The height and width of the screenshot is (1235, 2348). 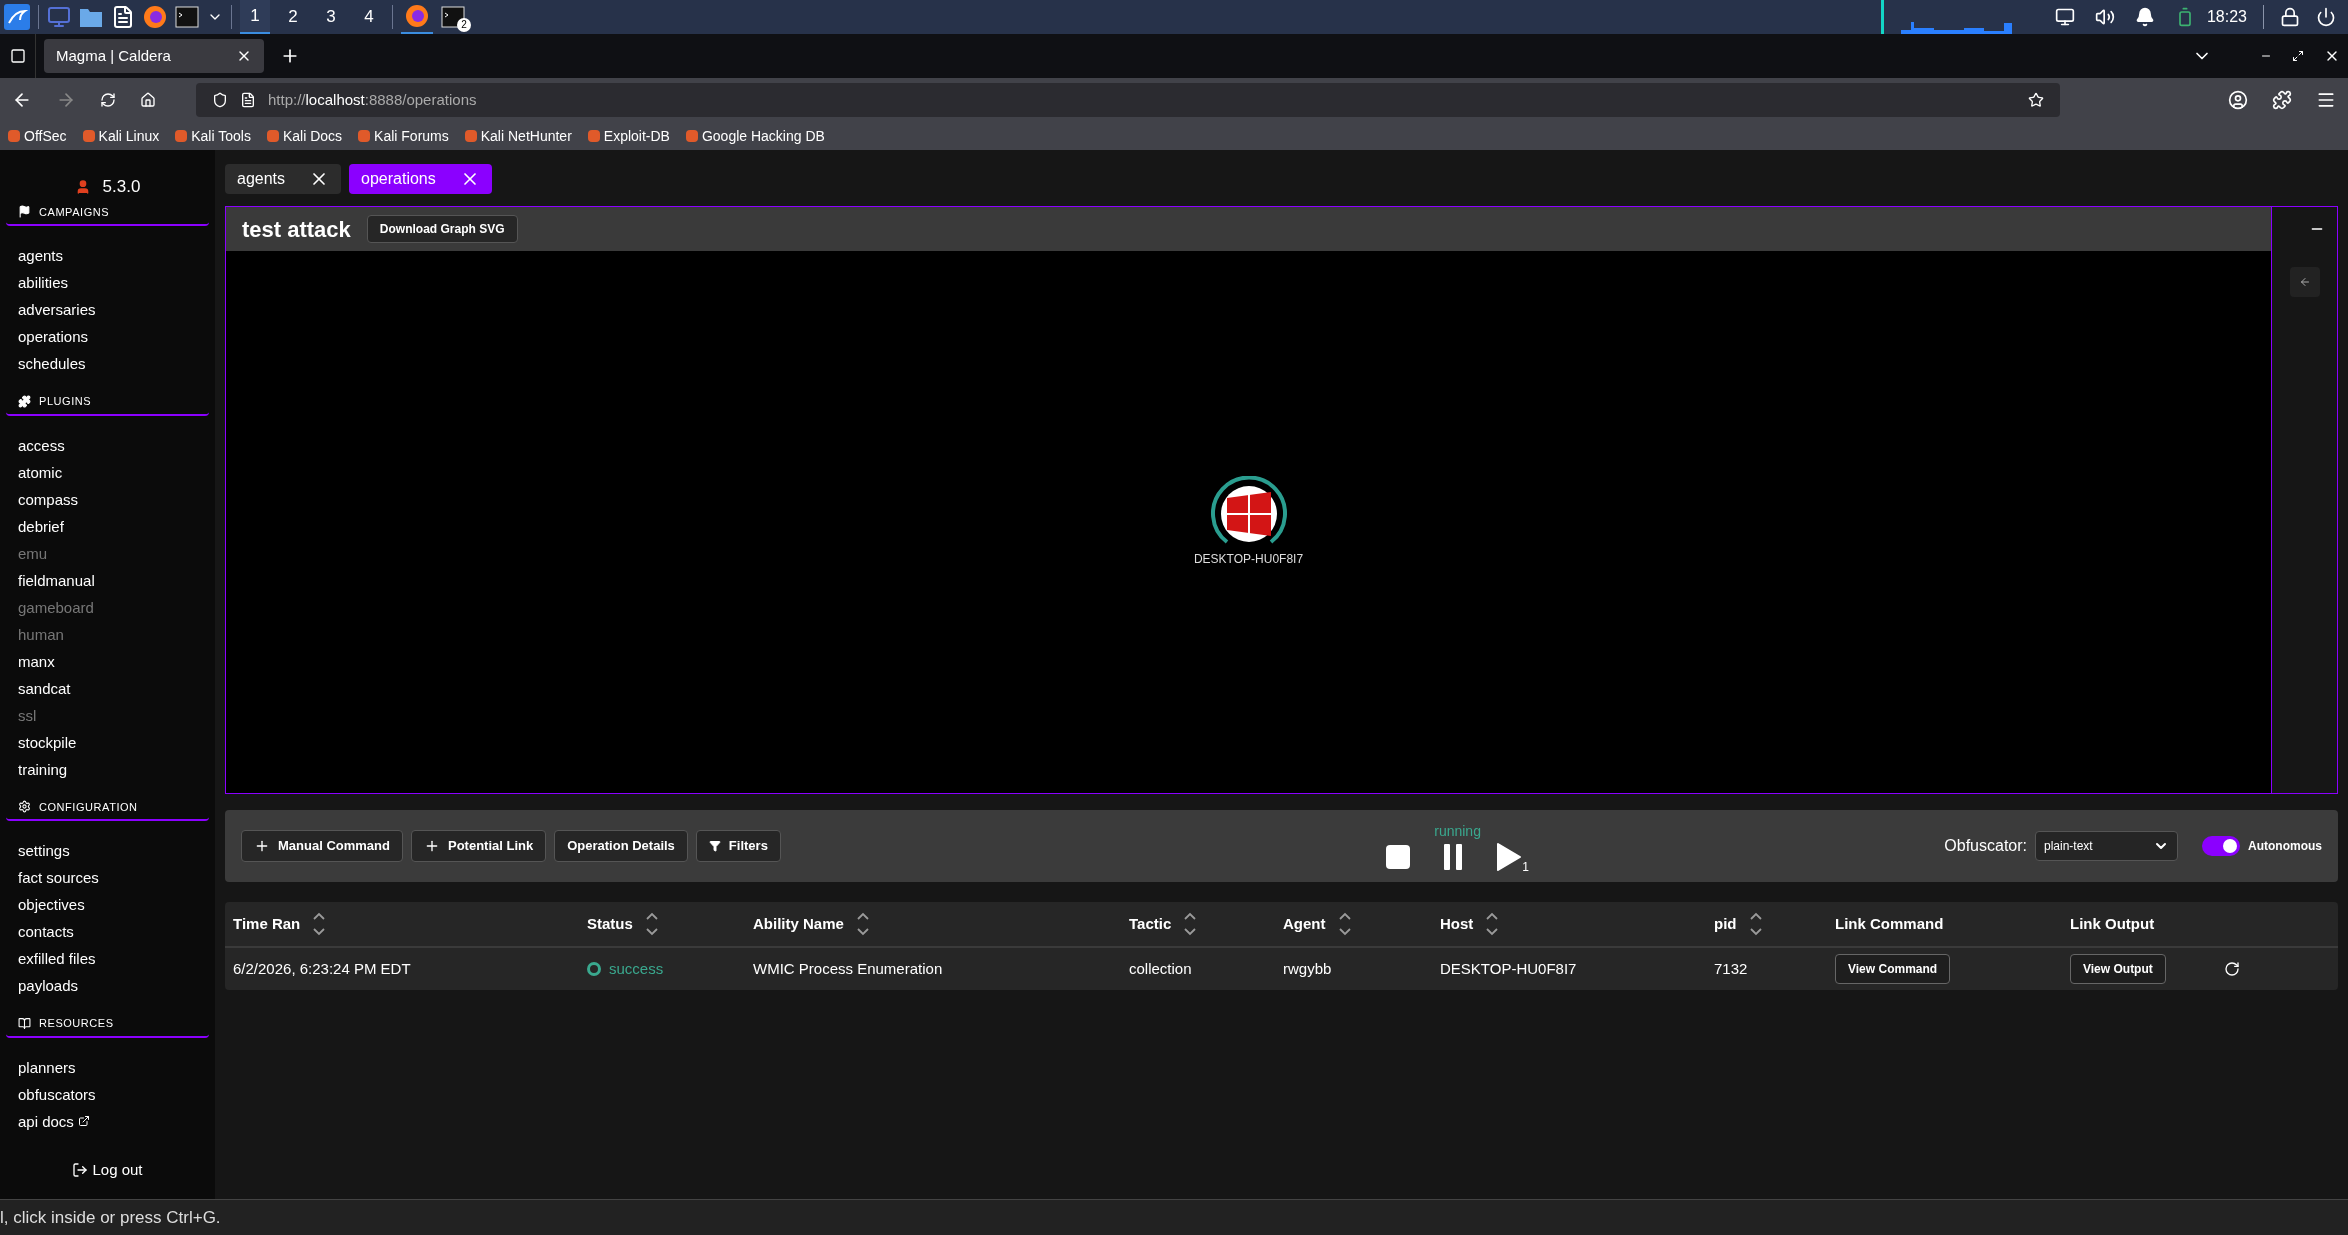 What do you see at coordinates (17, 56) in the screenshot?
I see `tab-list-icon` at bounding box center [17, 56].